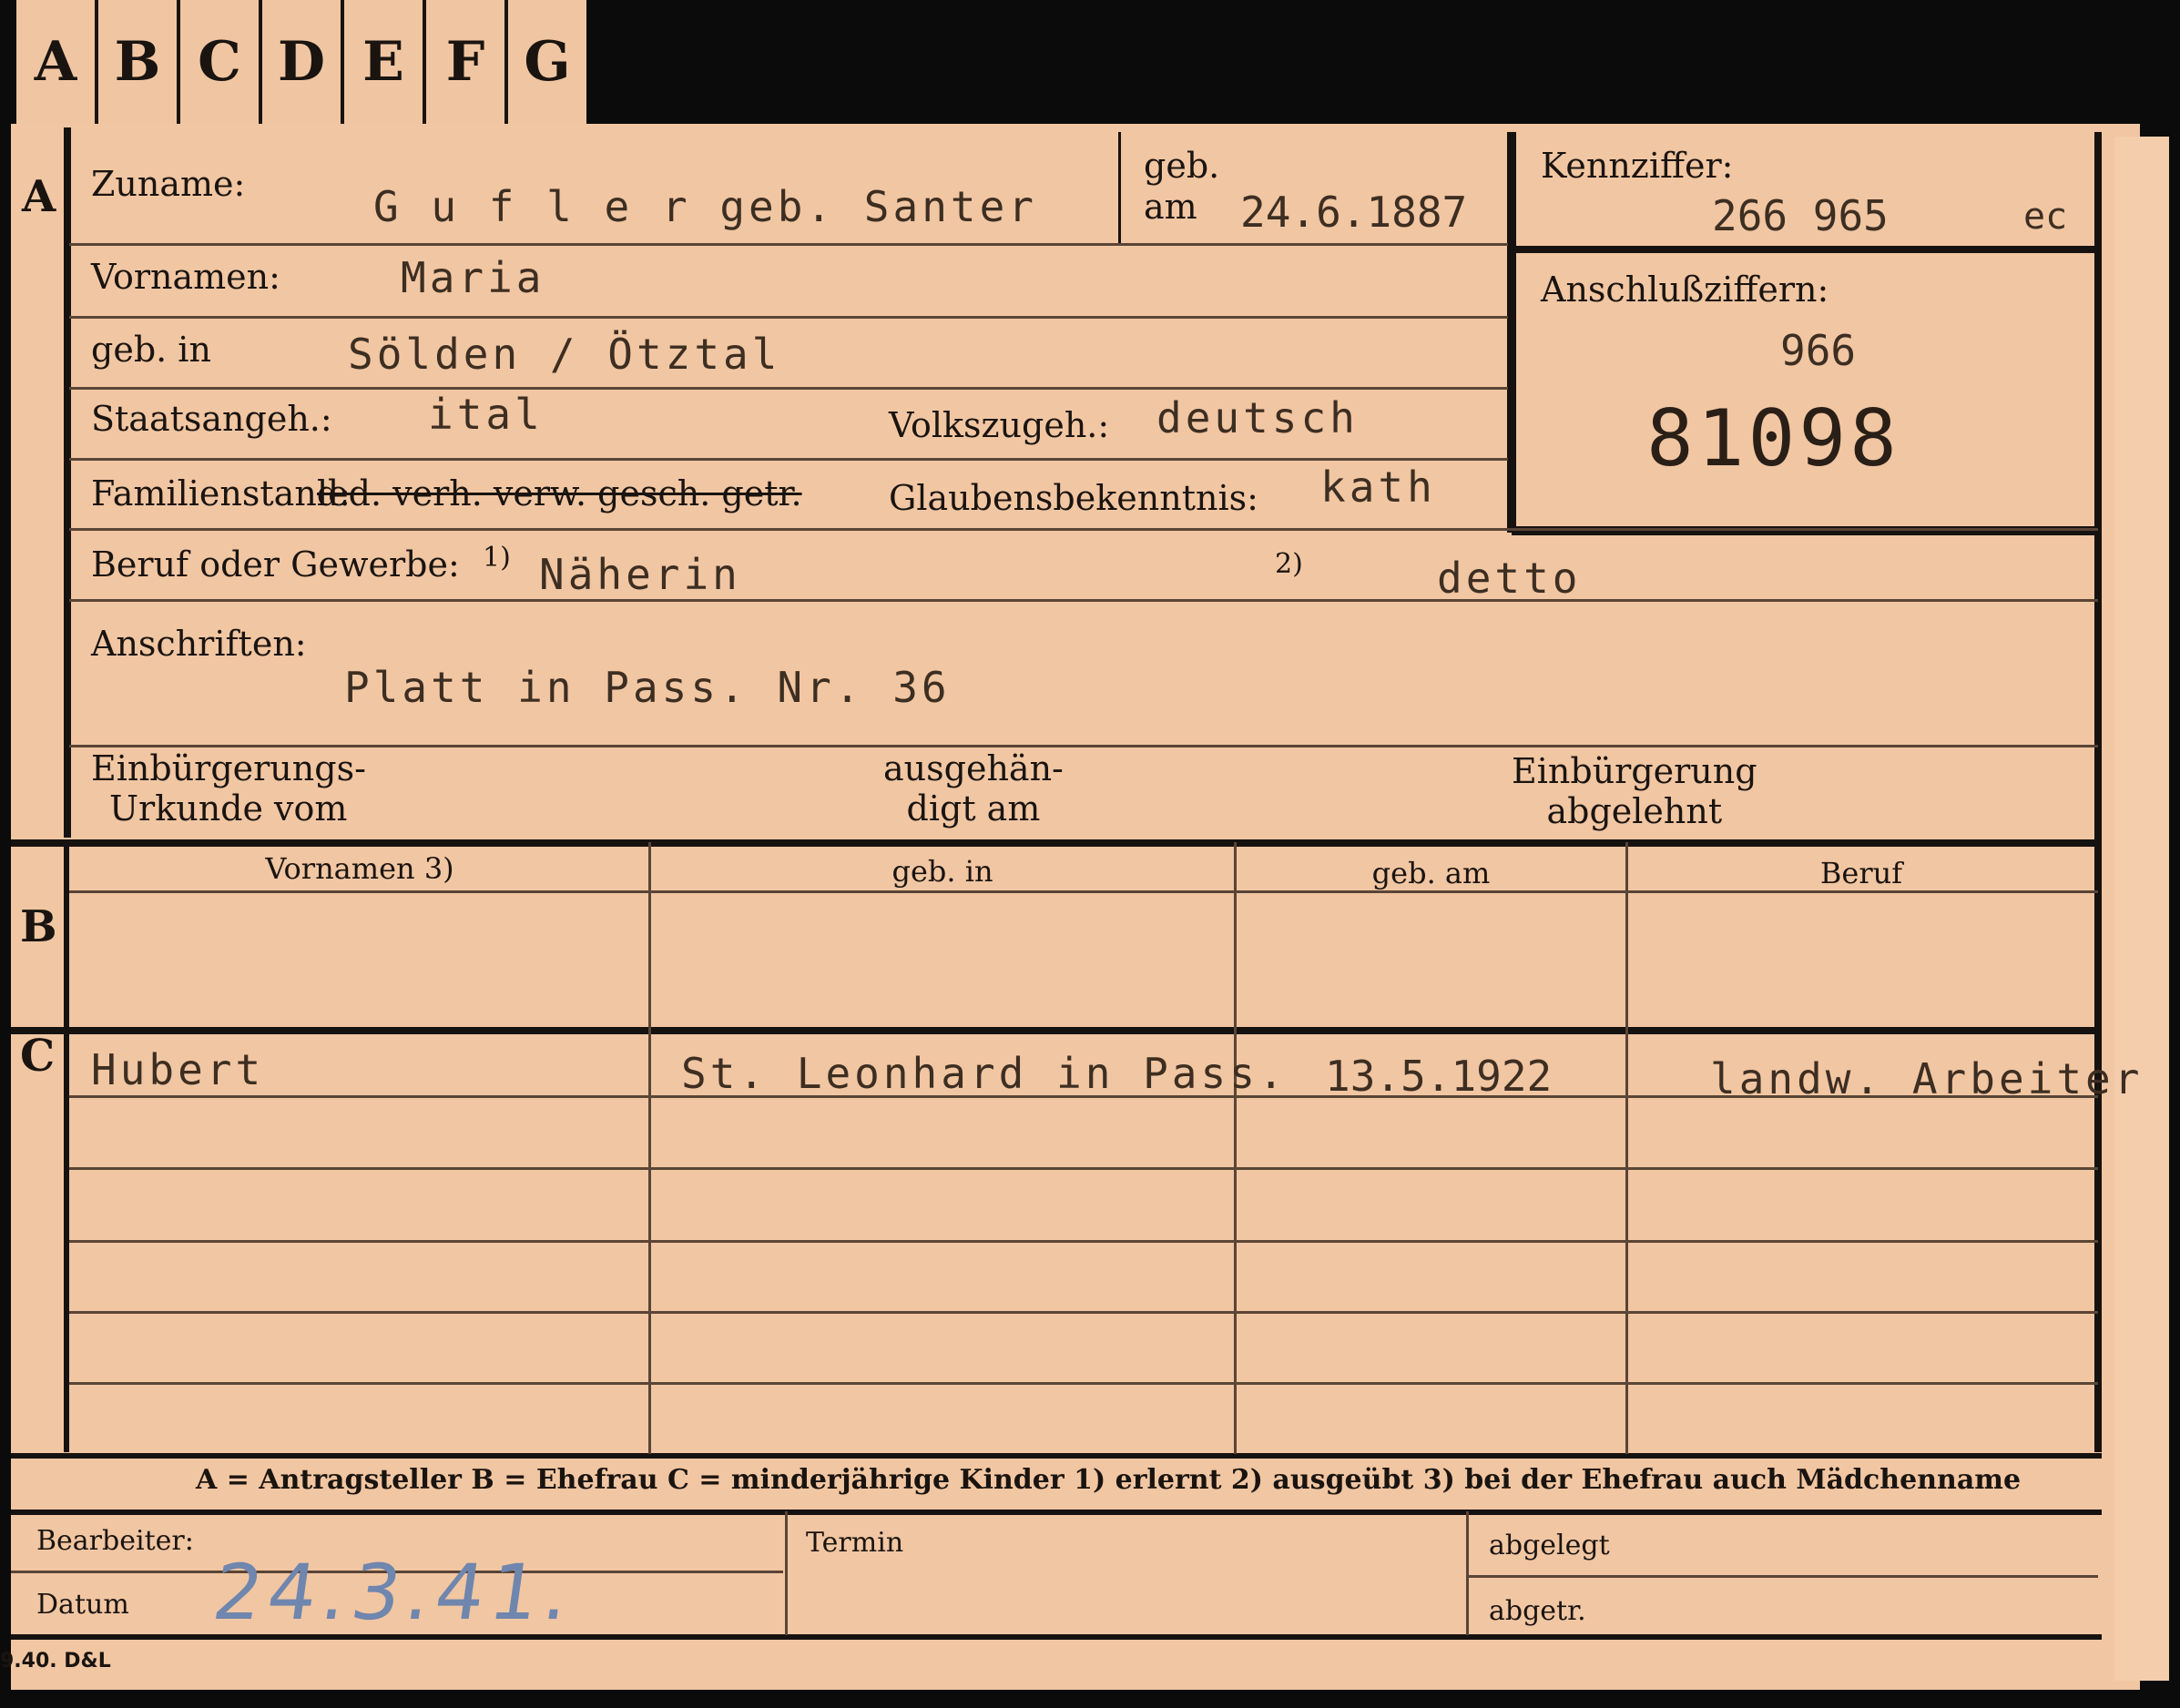  I want to click on section-a-marker: A, so click(39, 196).